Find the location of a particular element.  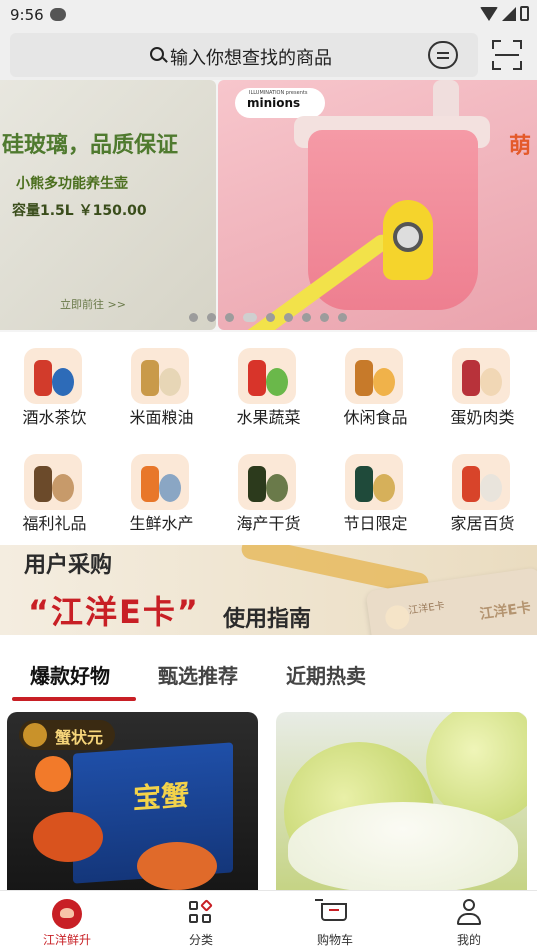

nav-cart-label: 购物车 is located at coordinates (334, 940).